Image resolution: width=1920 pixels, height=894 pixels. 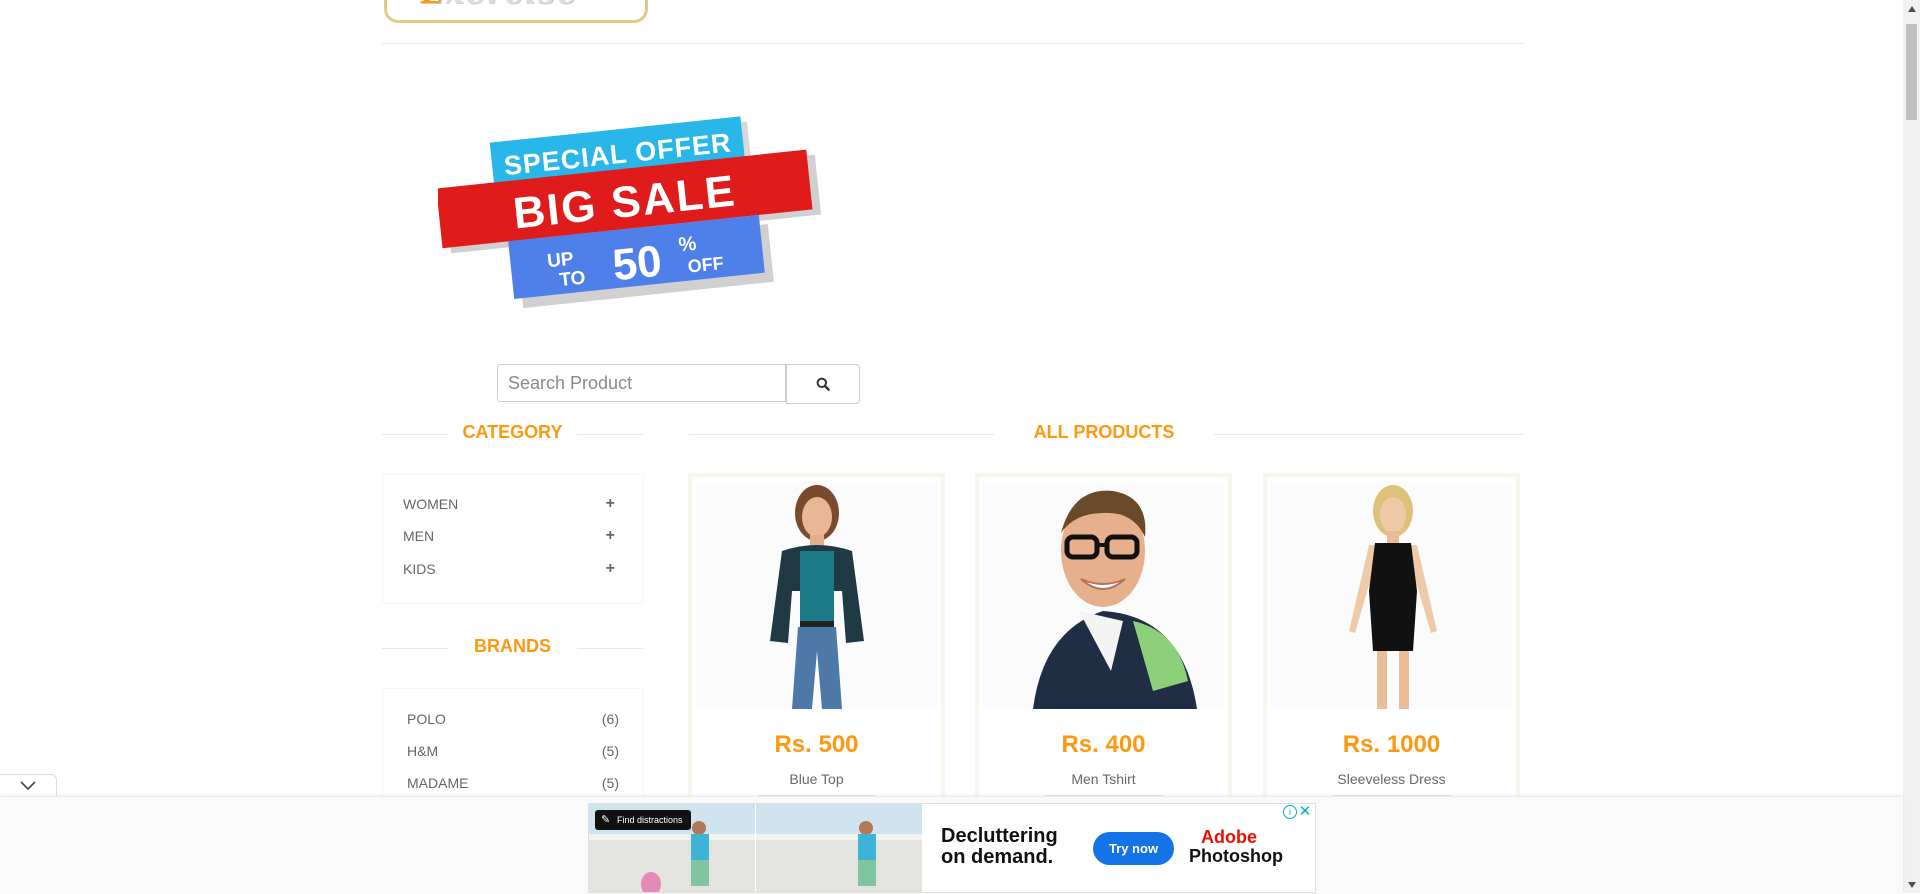 What do you see at coordinates (706, 265) in the screenshot?
I see `banner-off: OFF` at bounding box center [706, 265].